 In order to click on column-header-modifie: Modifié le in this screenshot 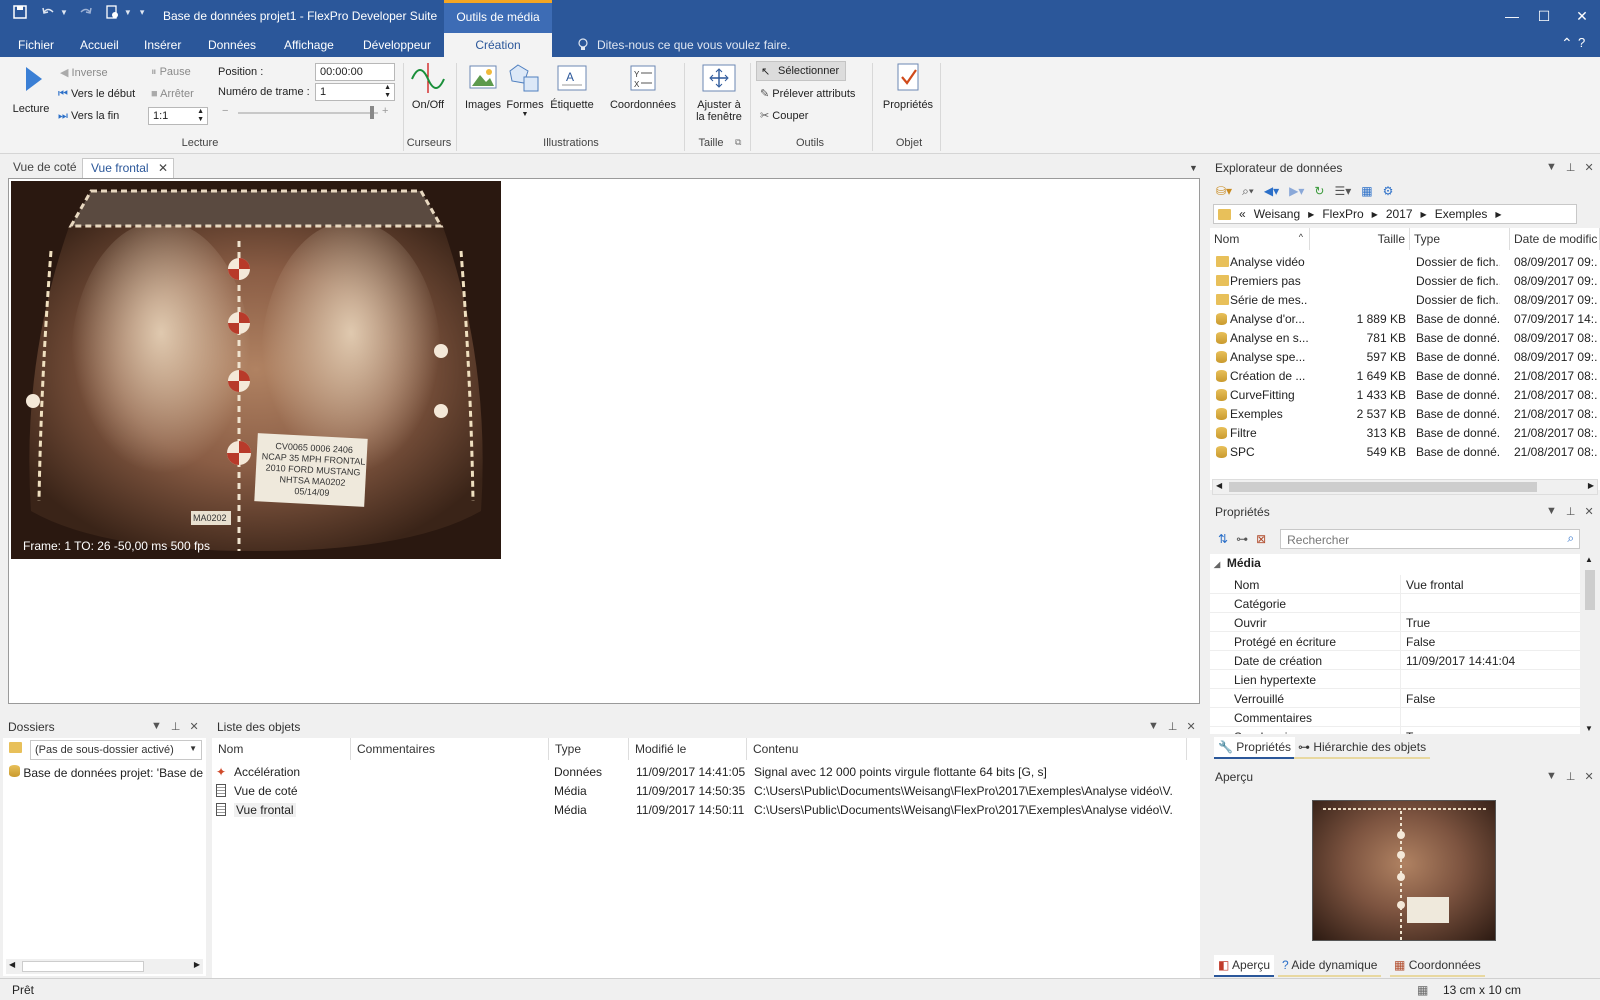, I will do `click(688, 749)`.